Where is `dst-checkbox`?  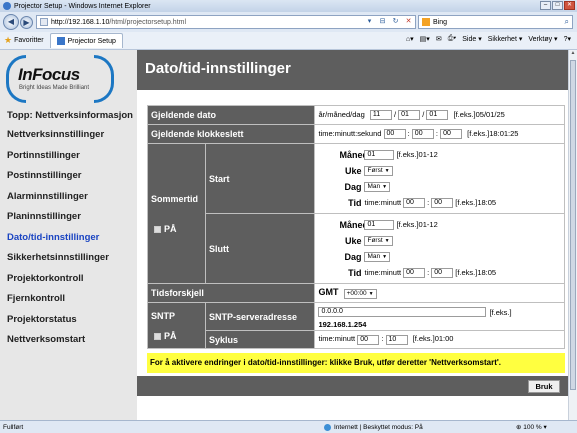
dst-checkbox is located at coordinates (157, 229).